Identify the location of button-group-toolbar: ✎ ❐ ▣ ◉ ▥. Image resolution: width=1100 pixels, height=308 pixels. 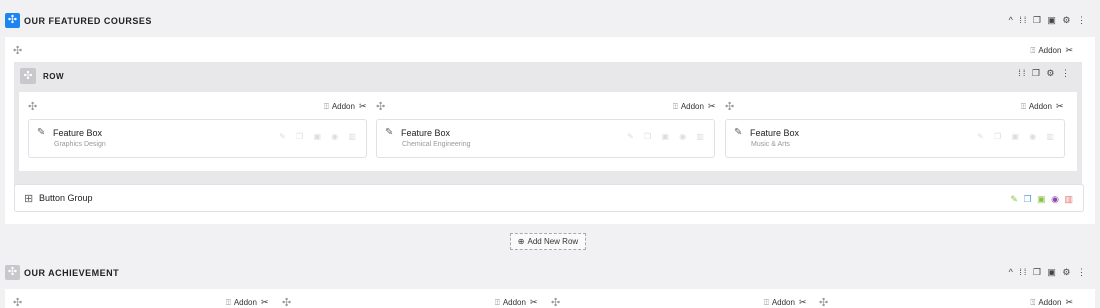
(1040, 199).